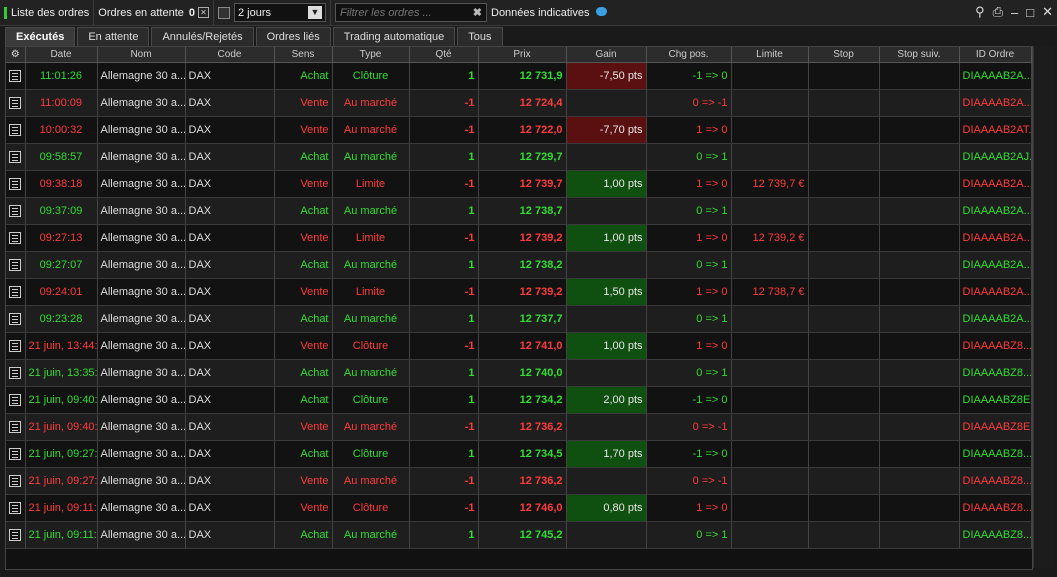 The image size is (1057, 577). Describe the element at coordinates (844, 55) in the screenshot. I see `col-header-10: Stop` at that location.